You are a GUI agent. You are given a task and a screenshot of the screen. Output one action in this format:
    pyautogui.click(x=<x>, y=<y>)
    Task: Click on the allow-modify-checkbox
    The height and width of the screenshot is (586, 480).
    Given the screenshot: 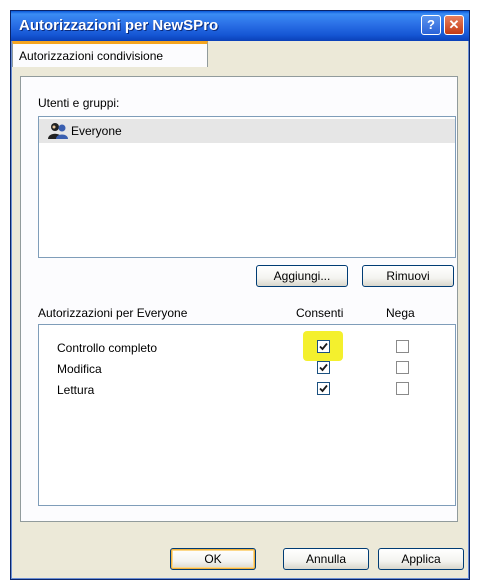 What is the action you would take?
    pyautogui.click(x=323, y=367)
    